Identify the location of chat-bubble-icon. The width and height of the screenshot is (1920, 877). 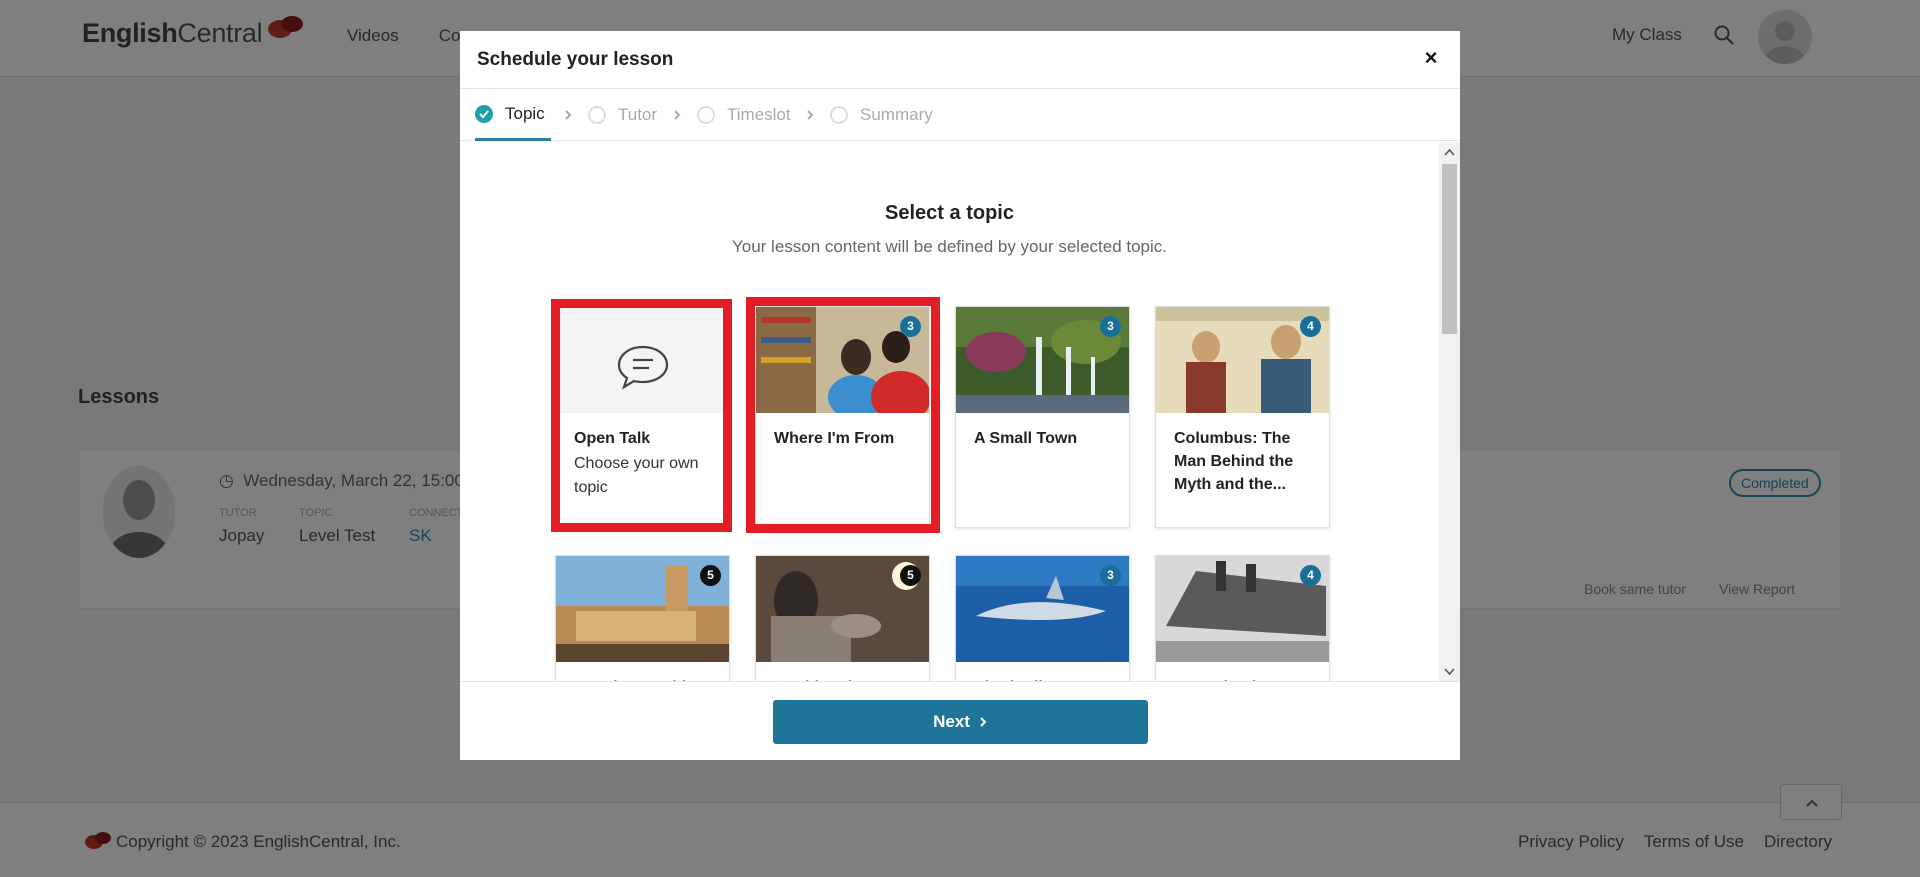
(642, 360).